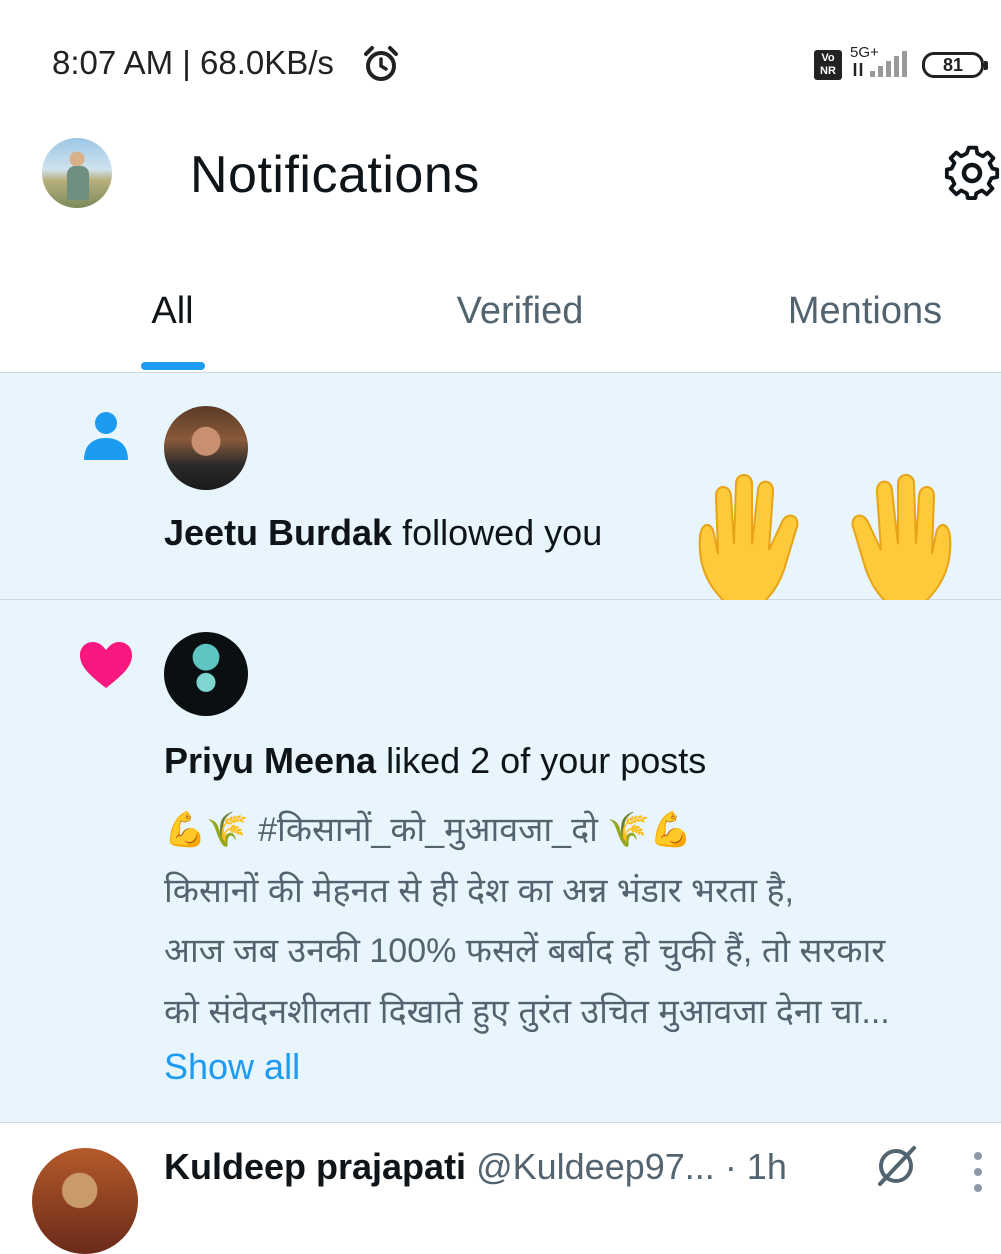 This screenshot has width=1001, height=1254. Describe the element at coordinates (278, 532) in the screenshot. I see `follower-name: Jeetu Burdak` at that location.